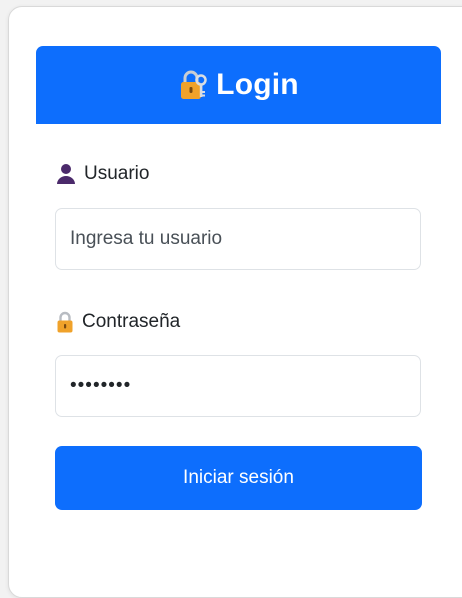 This screenshot has height=598, width=462. I want to click on username-label: Usuario, so click(102, 174).